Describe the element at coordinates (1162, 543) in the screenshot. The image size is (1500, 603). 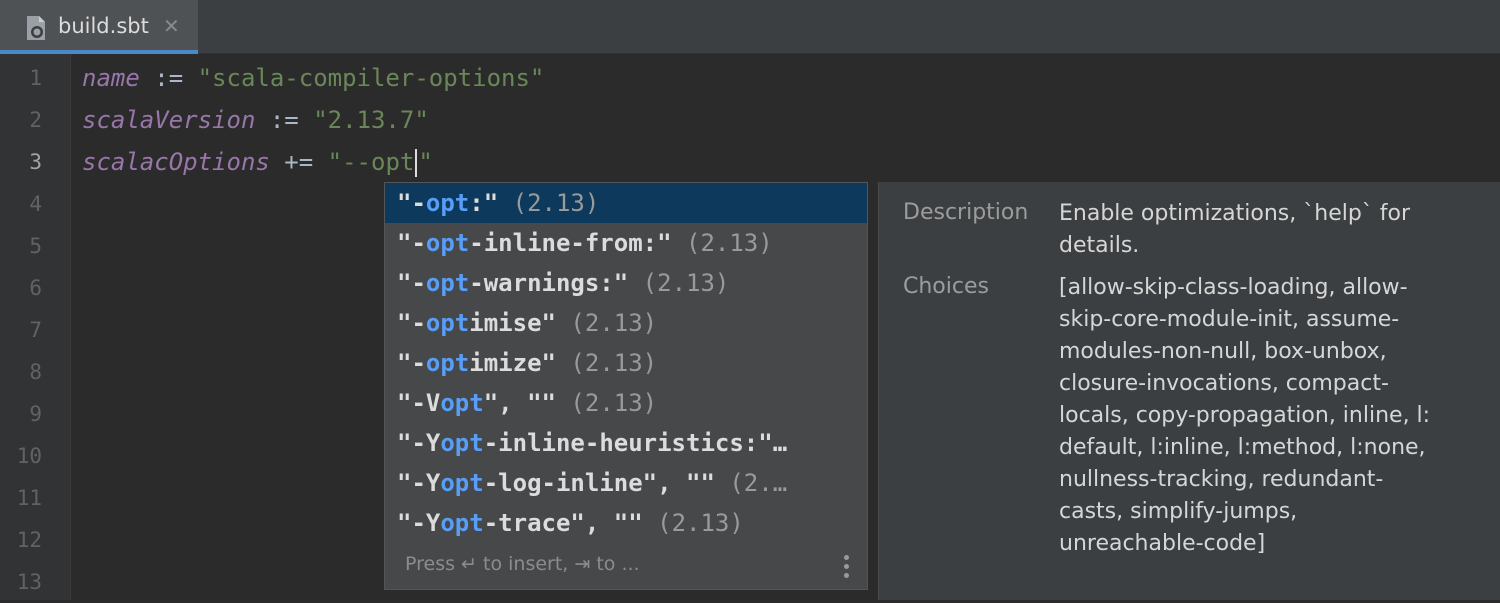
I see `choices-line: unreachable-code]` at that location.